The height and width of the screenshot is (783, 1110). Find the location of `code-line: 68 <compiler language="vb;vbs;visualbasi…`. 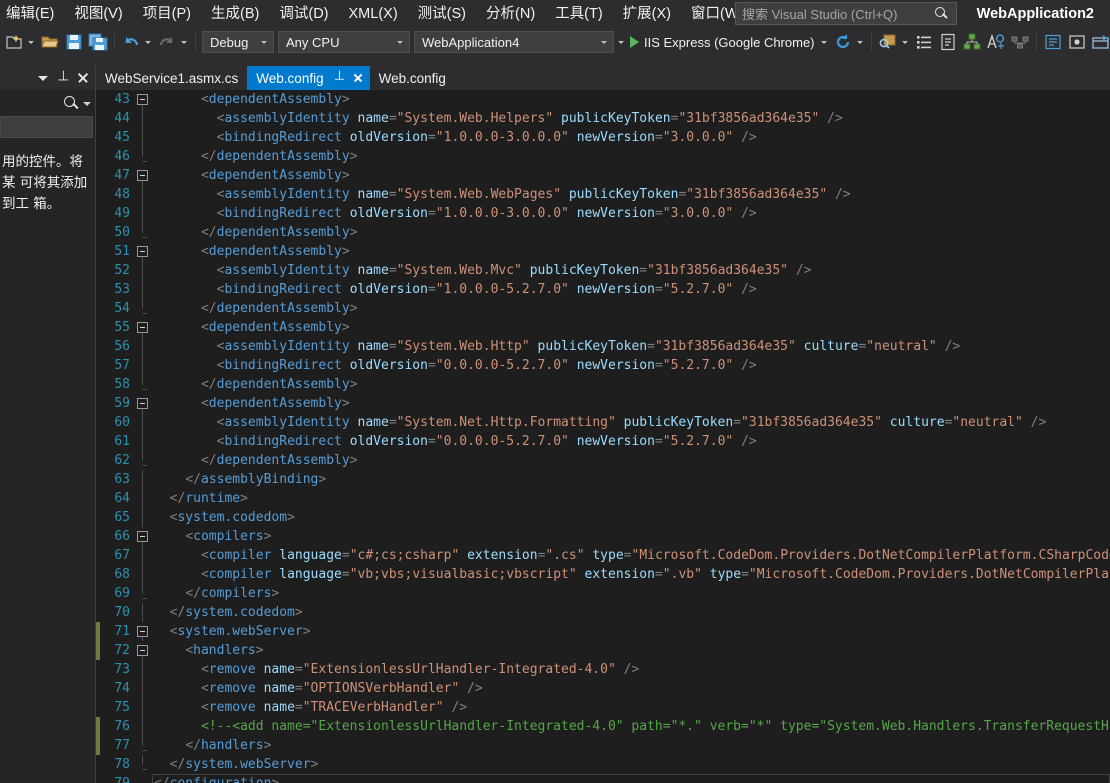

code-line: 68 <compiler language="vb;vbs;visualbasi… is located at coordinates (603, 574).